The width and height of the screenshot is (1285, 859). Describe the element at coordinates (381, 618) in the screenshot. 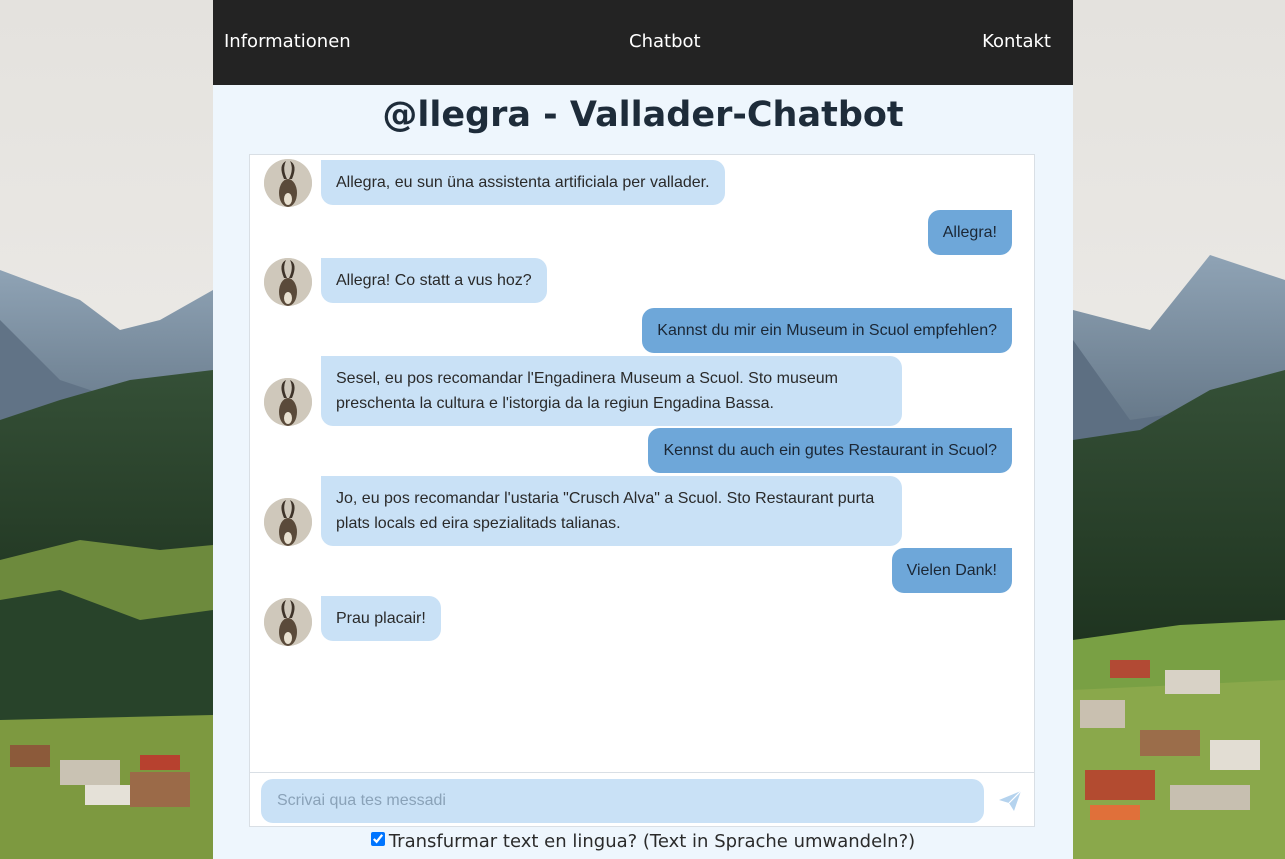

I see `bot-message: Prau placair!` at that location.